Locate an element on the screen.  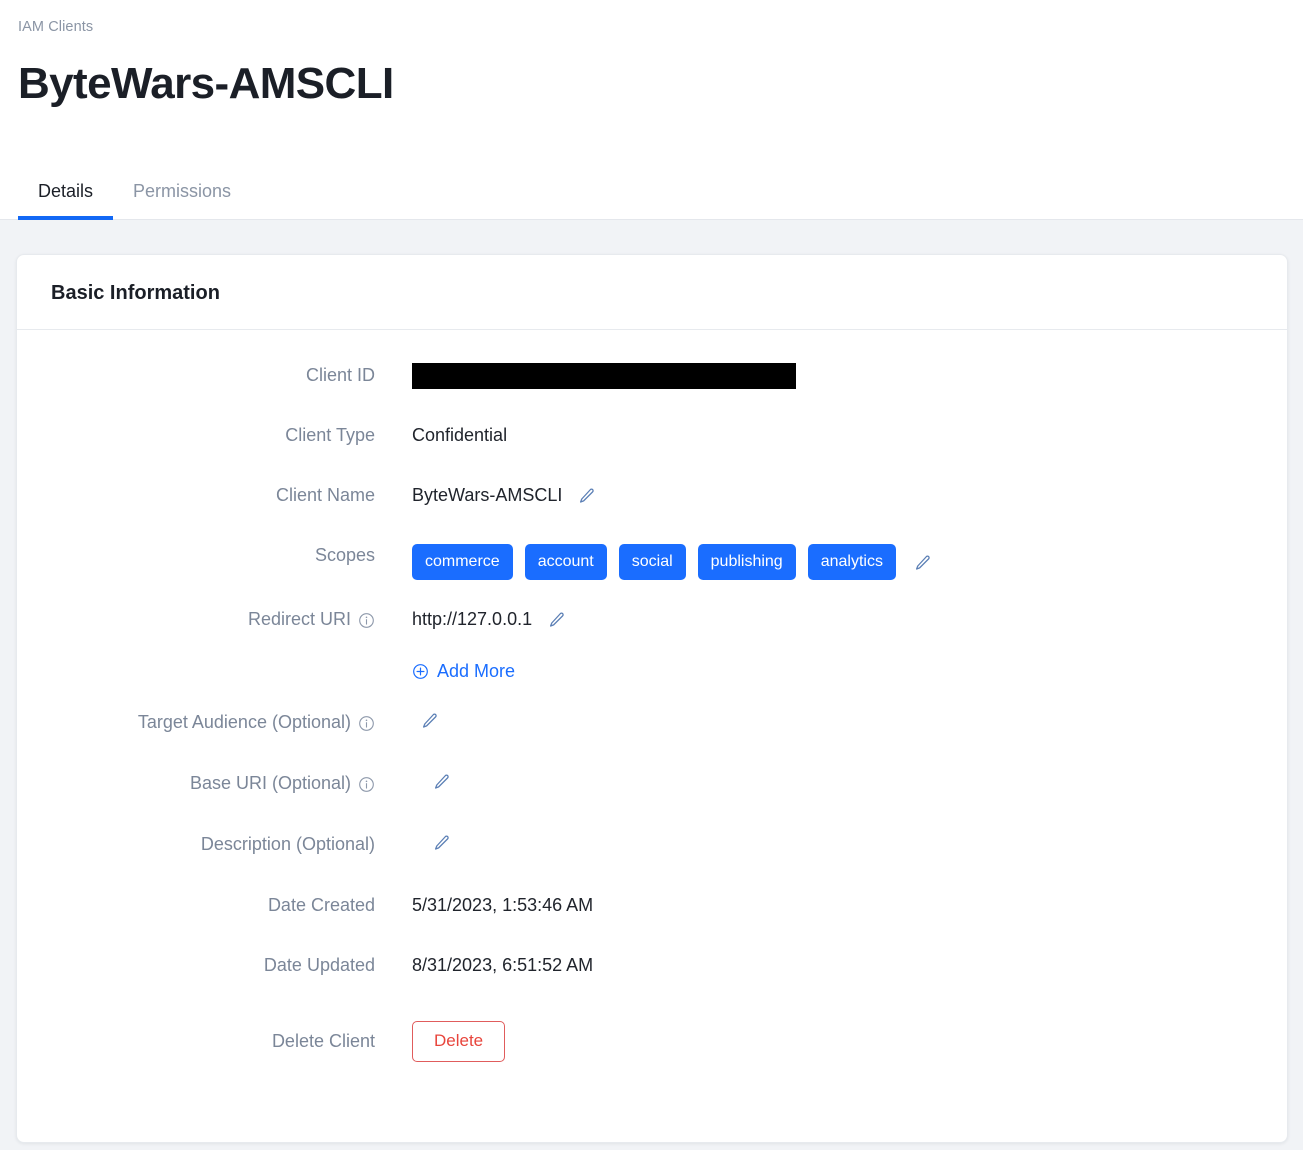
redirect-uri-info-icon is located at coordinates (366, 620).